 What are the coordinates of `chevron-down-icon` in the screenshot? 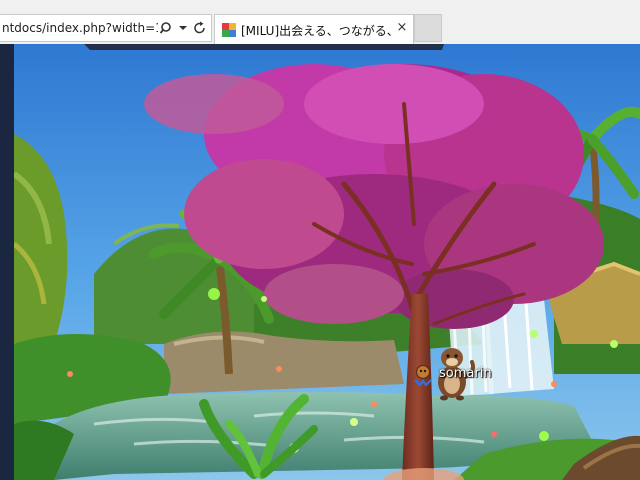 It's located at (183, 28).